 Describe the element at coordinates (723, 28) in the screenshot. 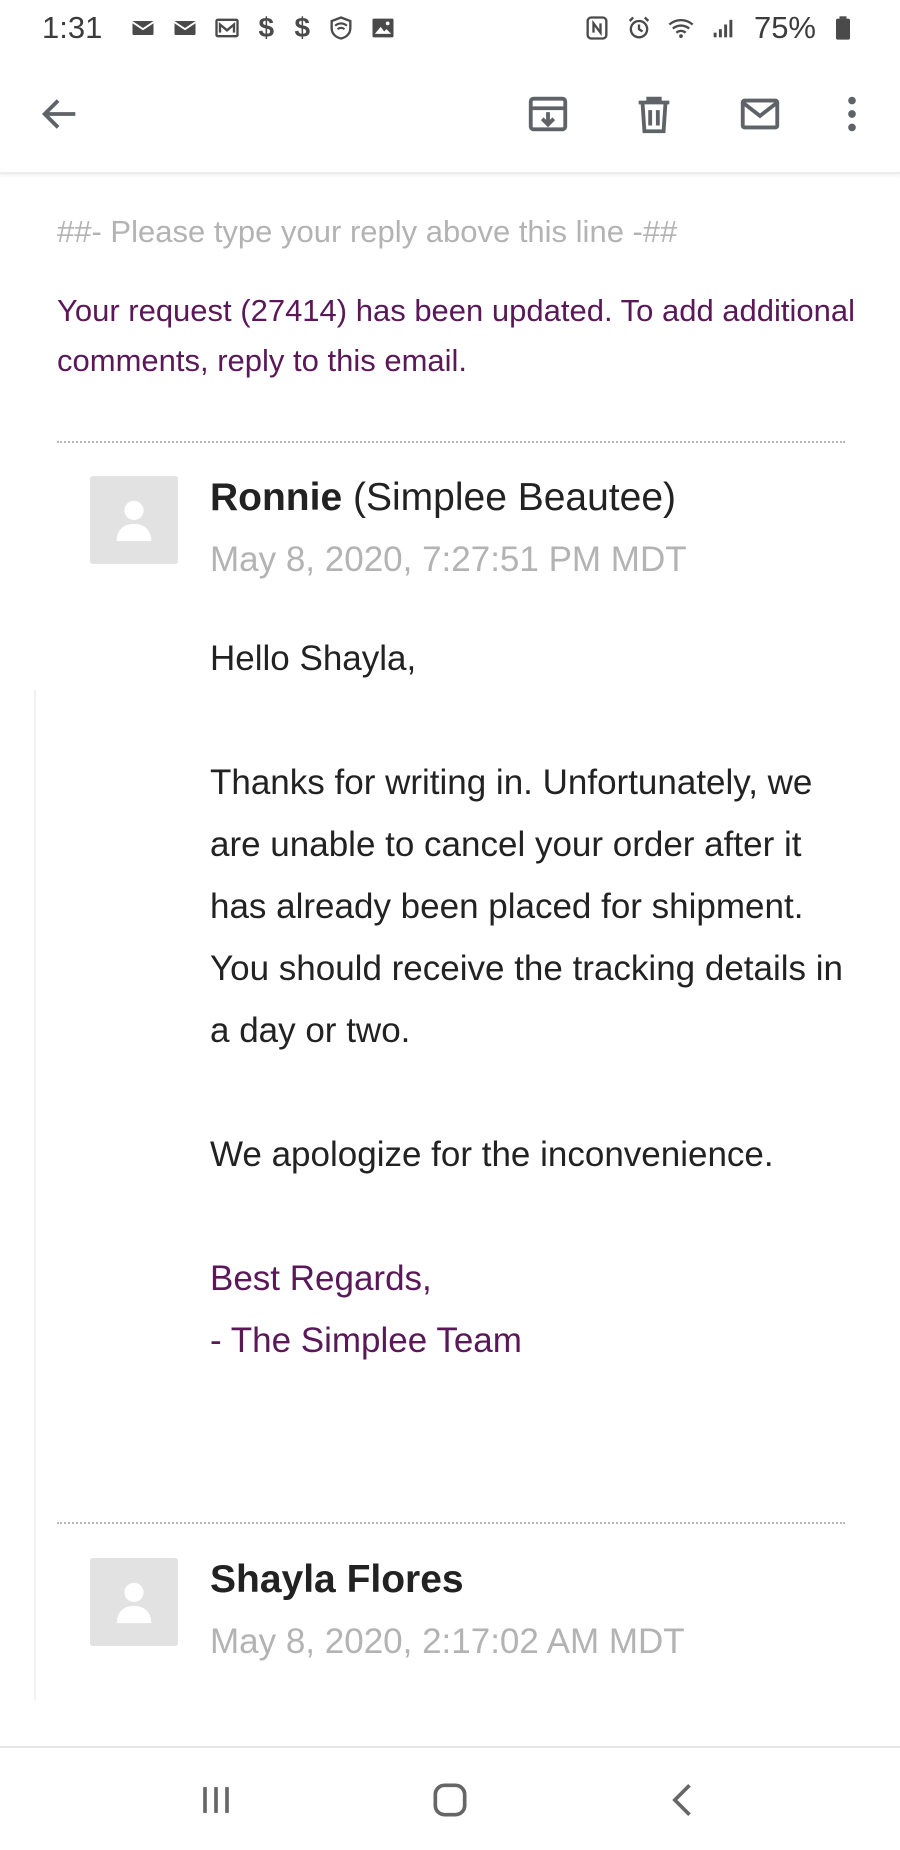

I see `signal-icon` at that location.